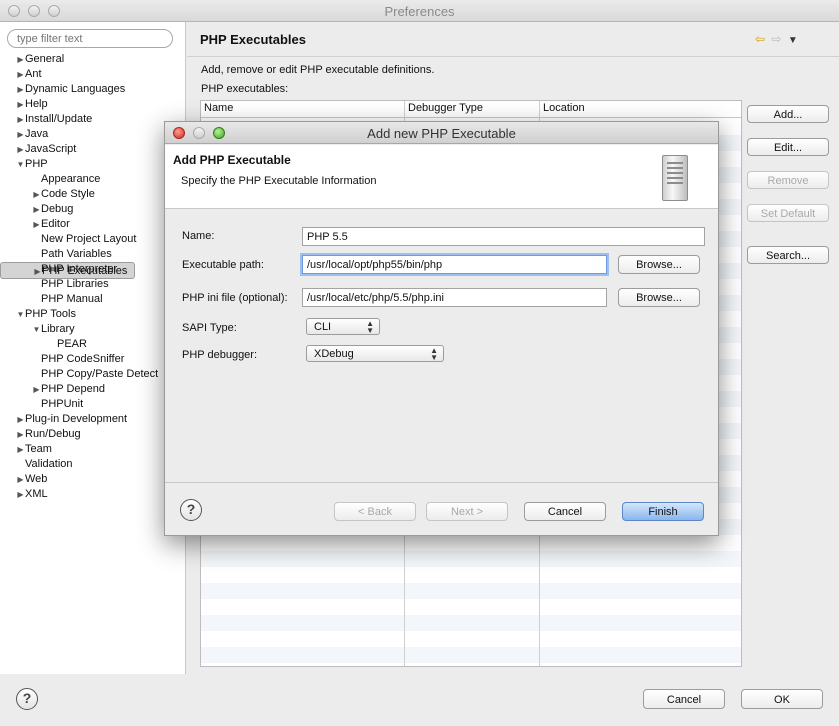  What do you see at coordinates (663, 511) in the screenshot?
I see `finish-button: Finish` at bounding box center [663, 511].